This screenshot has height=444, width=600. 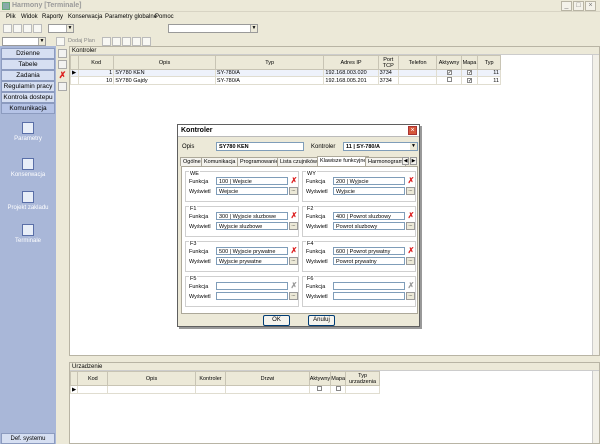 What do you see at coordinates (60, 41) in the screenshot?
I see `add-icon` at bounding box center [60, 41].